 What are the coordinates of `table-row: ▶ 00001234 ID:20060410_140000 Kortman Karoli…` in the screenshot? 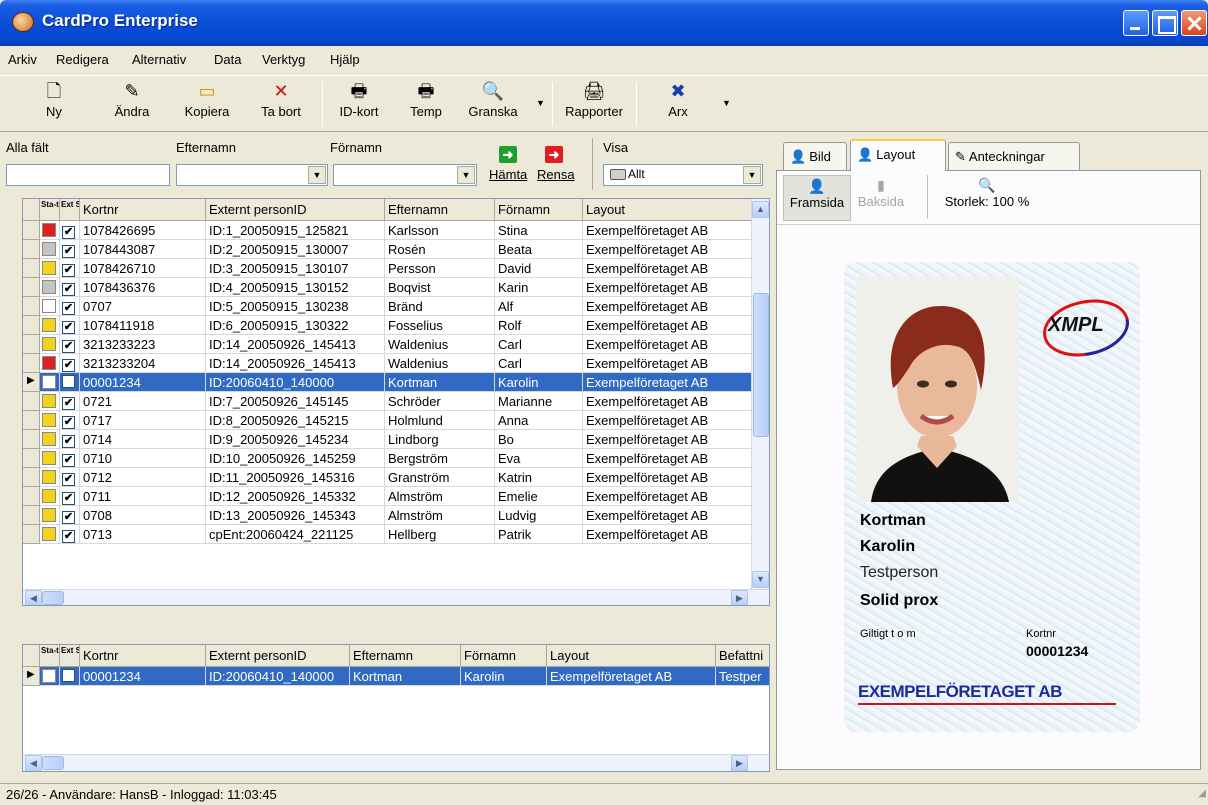 It's located at (388, 382).